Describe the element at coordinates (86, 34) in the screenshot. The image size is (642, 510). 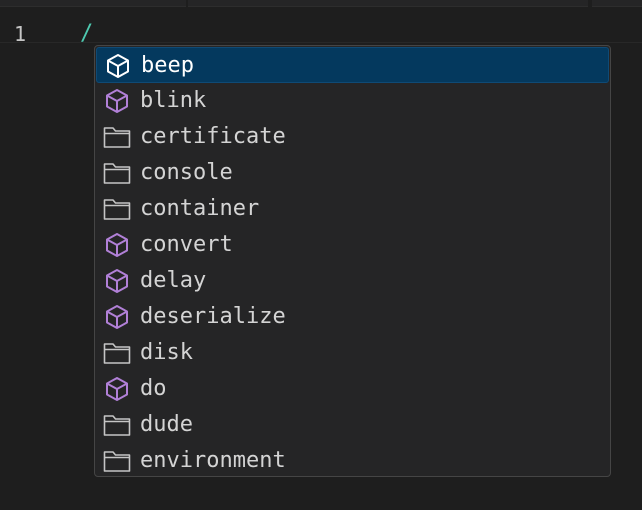
I see `code-text: /` at that location.